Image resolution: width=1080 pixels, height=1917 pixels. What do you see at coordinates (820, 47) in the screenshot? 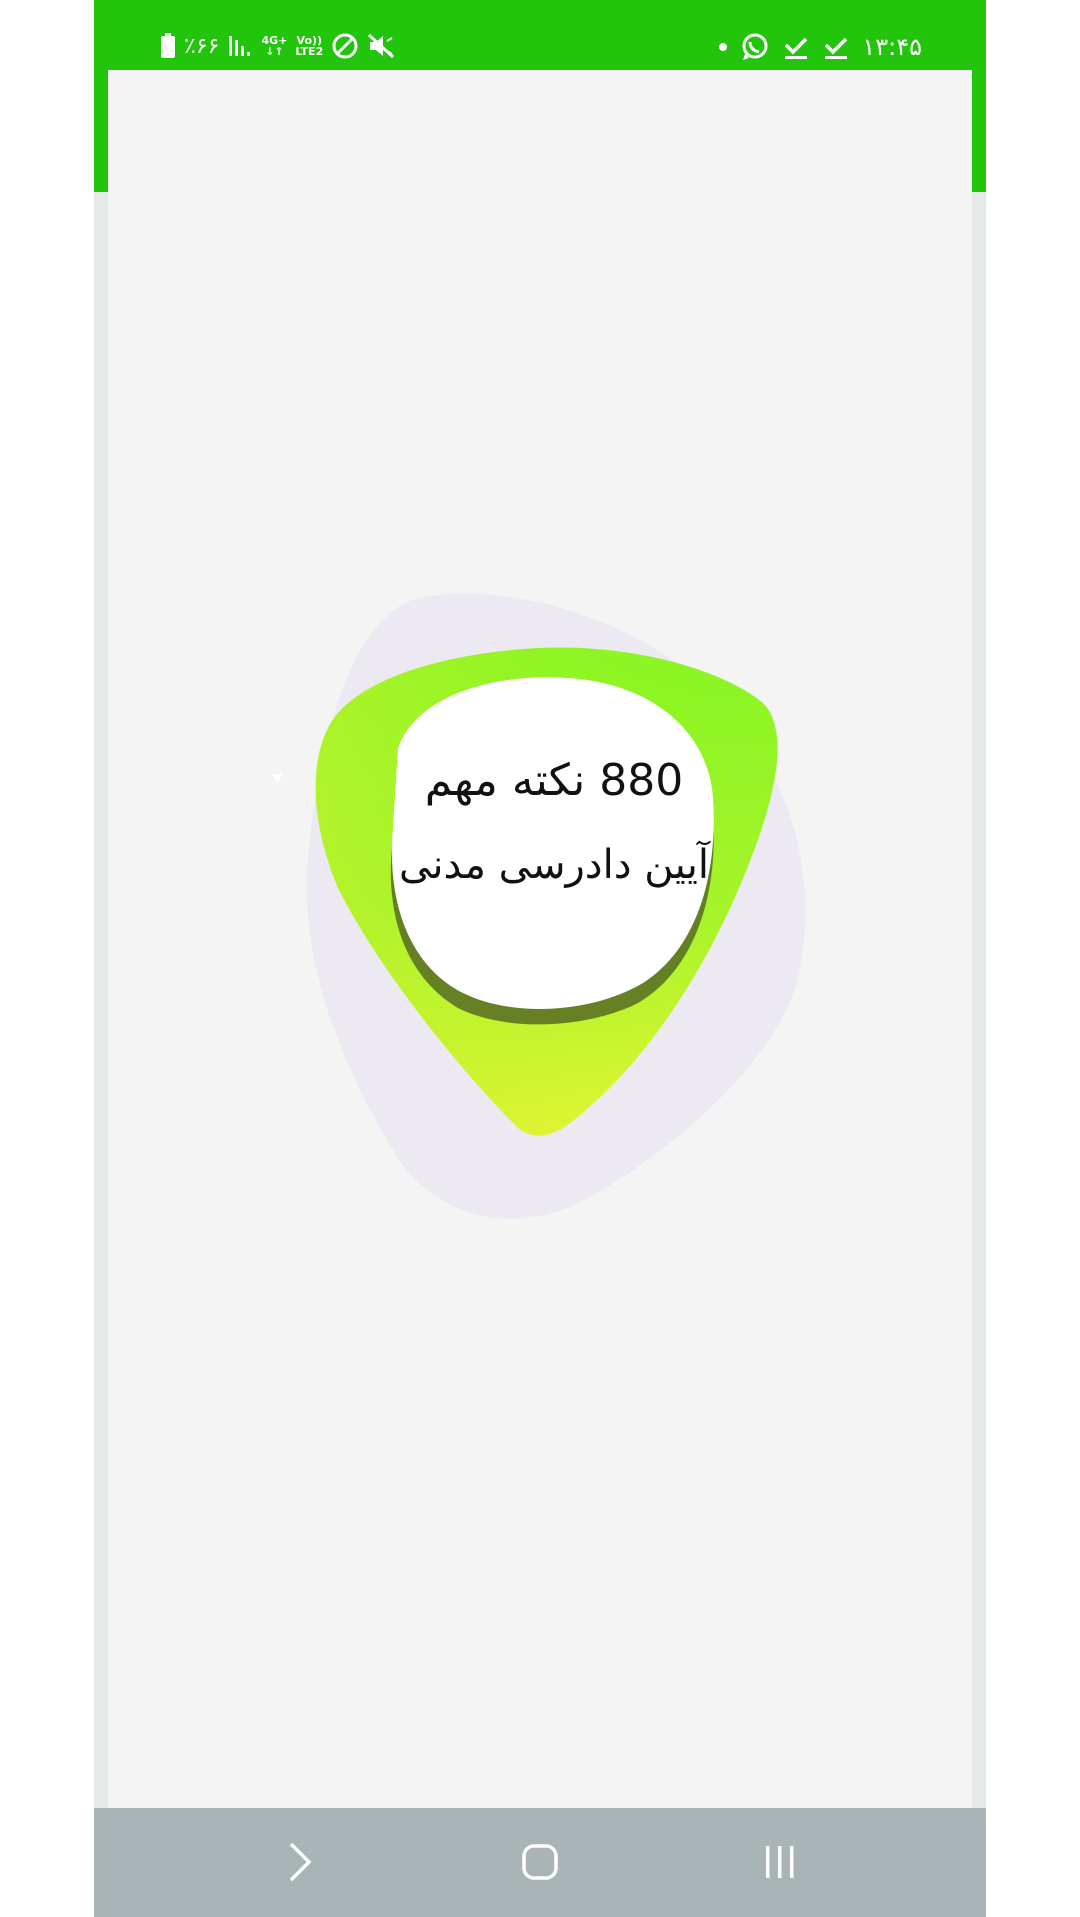
I see `status-right-group: ۱۳:۴۵` at bounding box center [820, 47].